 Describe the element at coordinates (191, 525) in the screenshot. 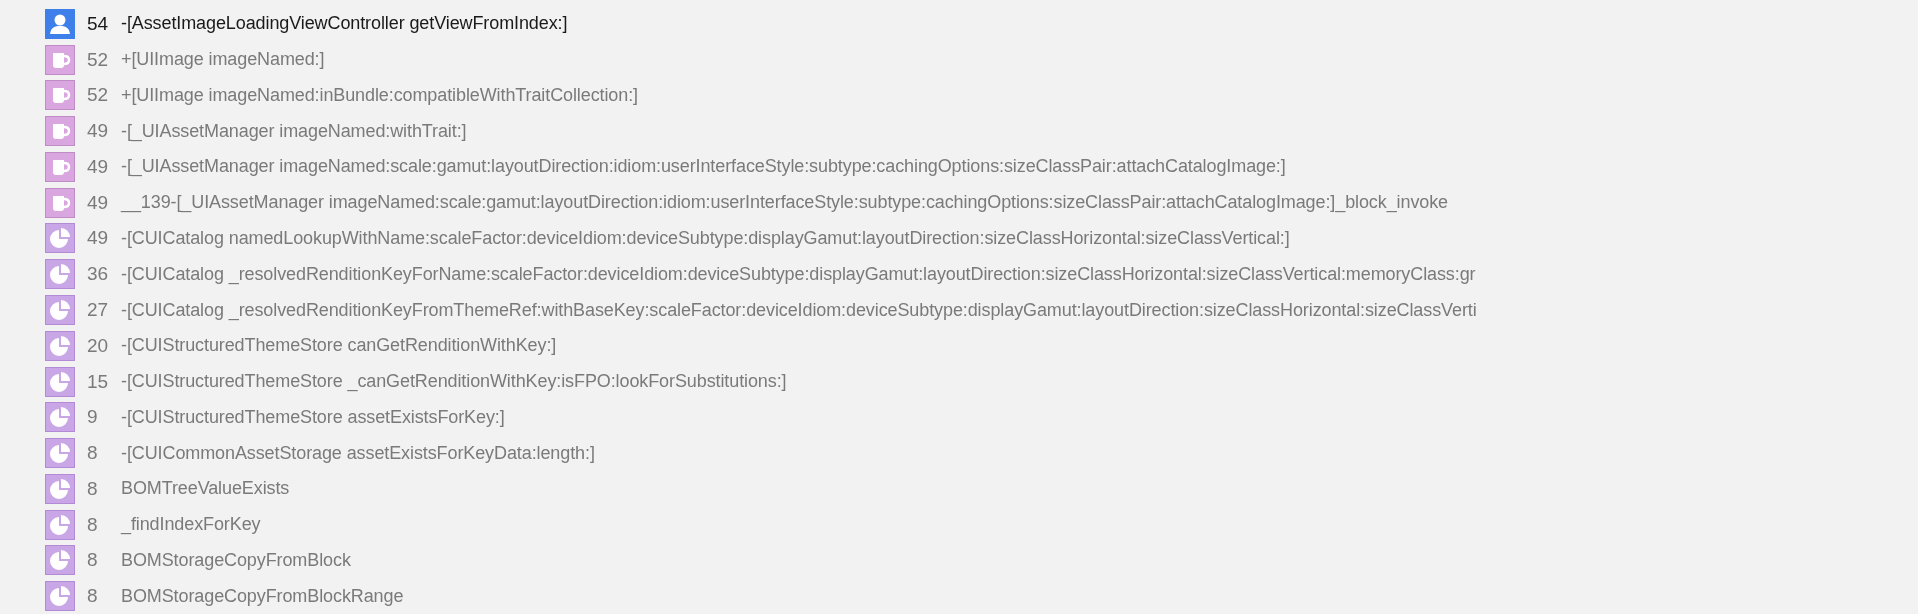

I see `symbol-name: _findIndexForKey` at that location.